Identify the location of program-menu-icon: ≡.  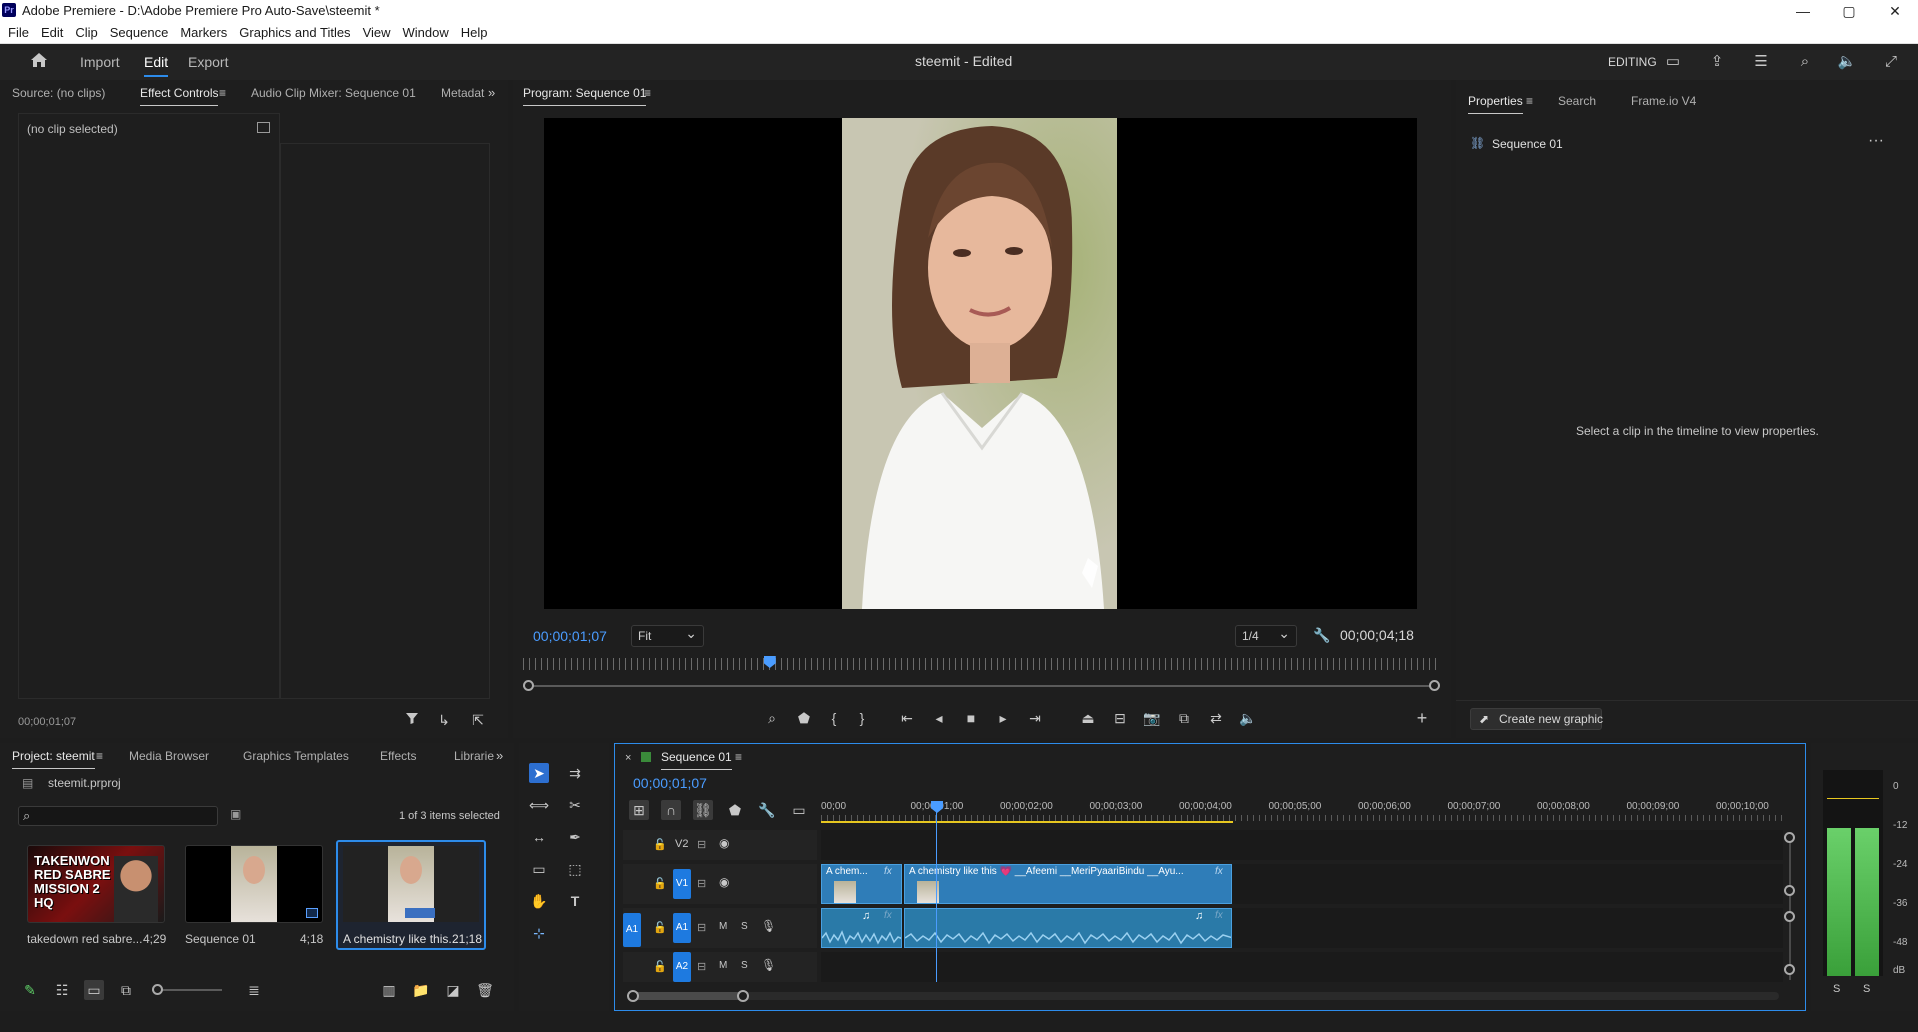
(647, 93).